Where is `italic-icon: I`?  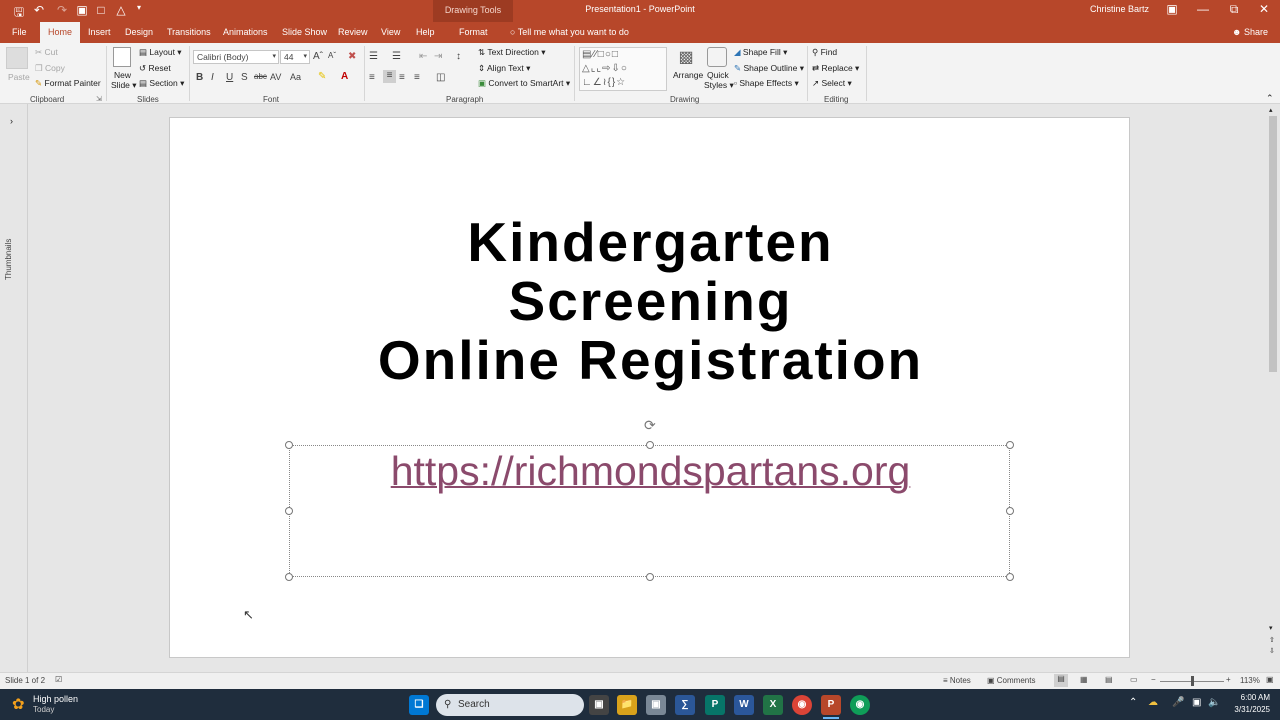 italic-icon: I is located at coordinates (212, 77).